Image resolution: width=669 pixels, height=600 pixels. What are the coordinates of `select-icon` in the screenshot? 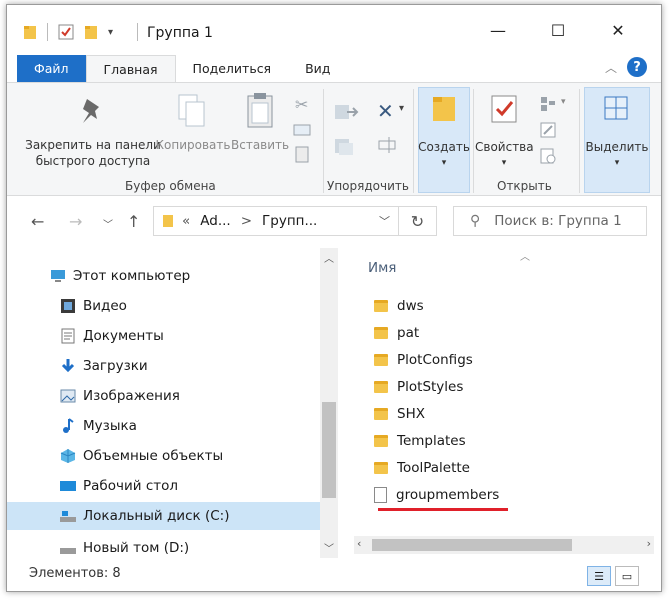 It's located at (616, 108).